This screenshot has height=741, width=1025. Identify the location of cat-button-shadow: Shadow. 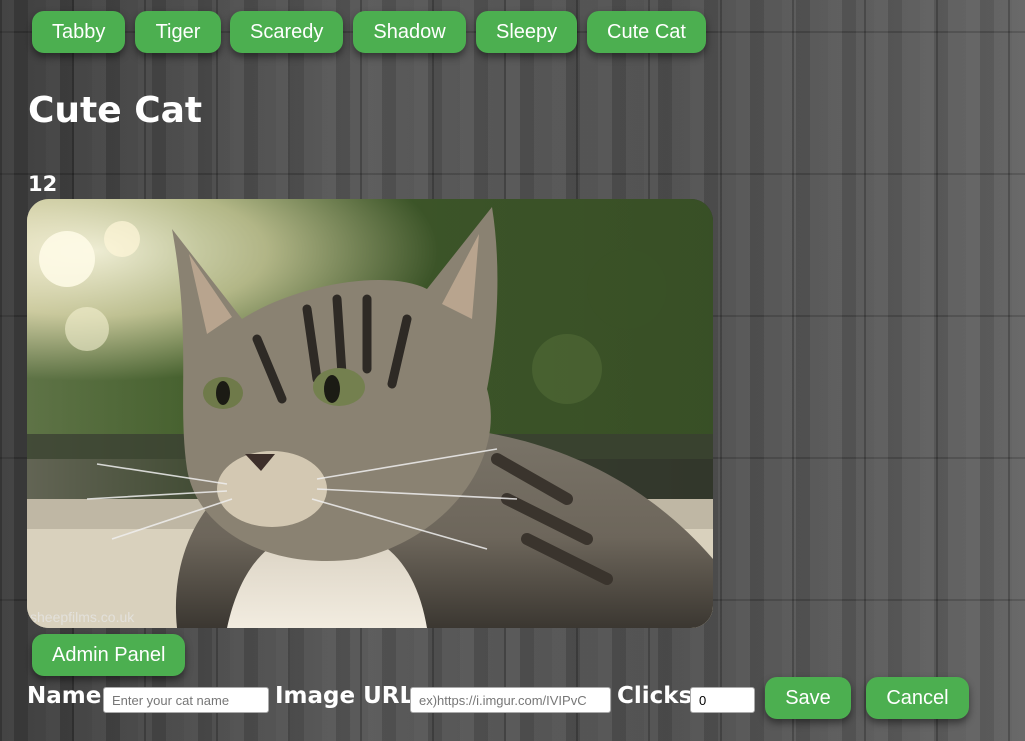
(409, 32).